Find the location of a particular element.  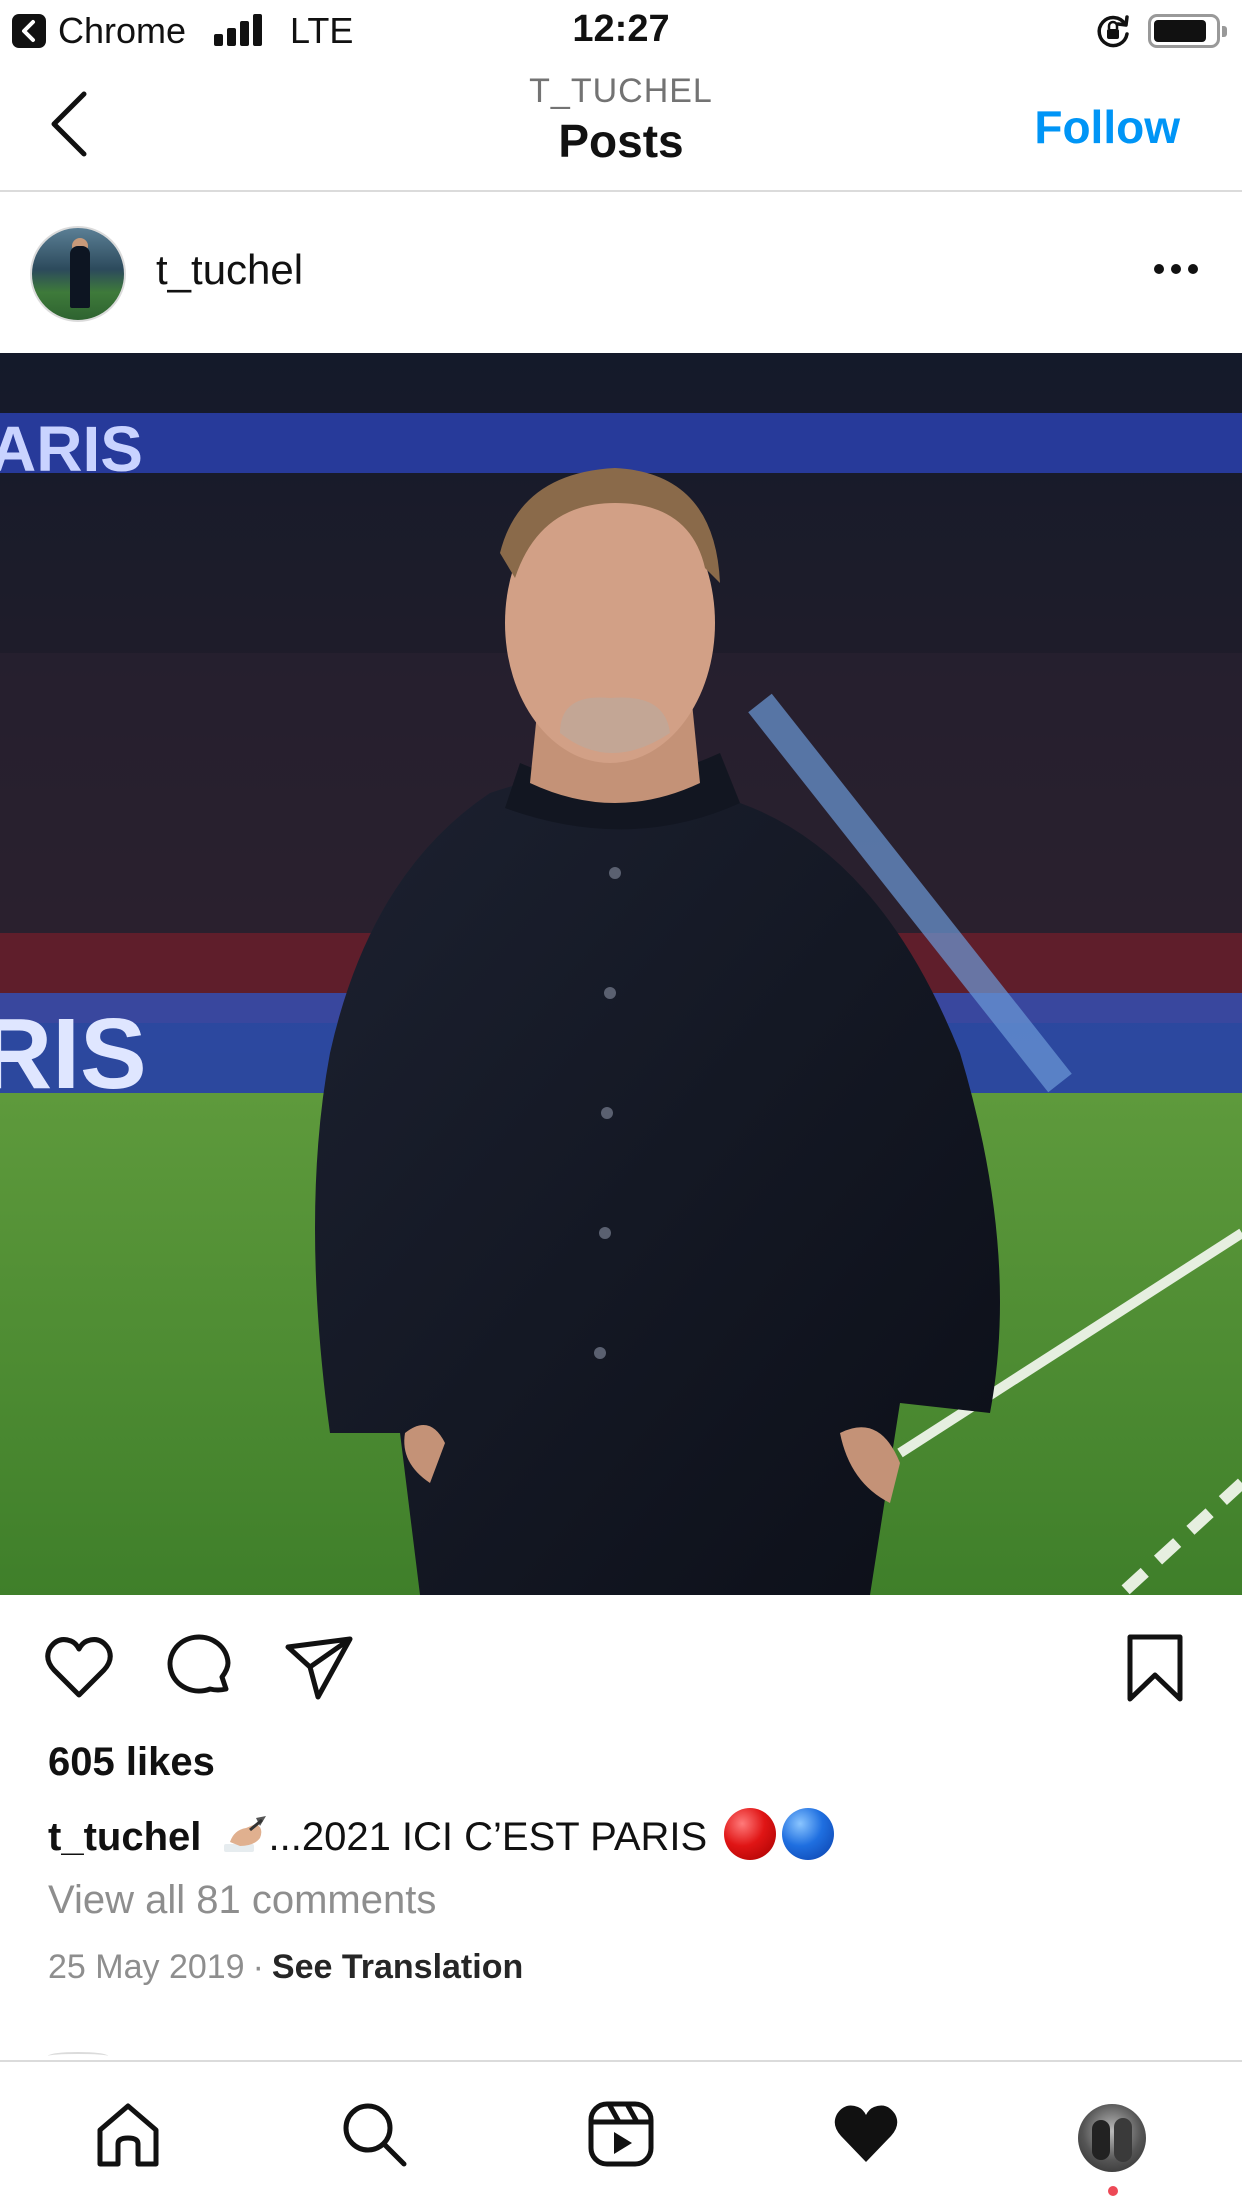

notification-dot is located at coordinates (1113, 2191).